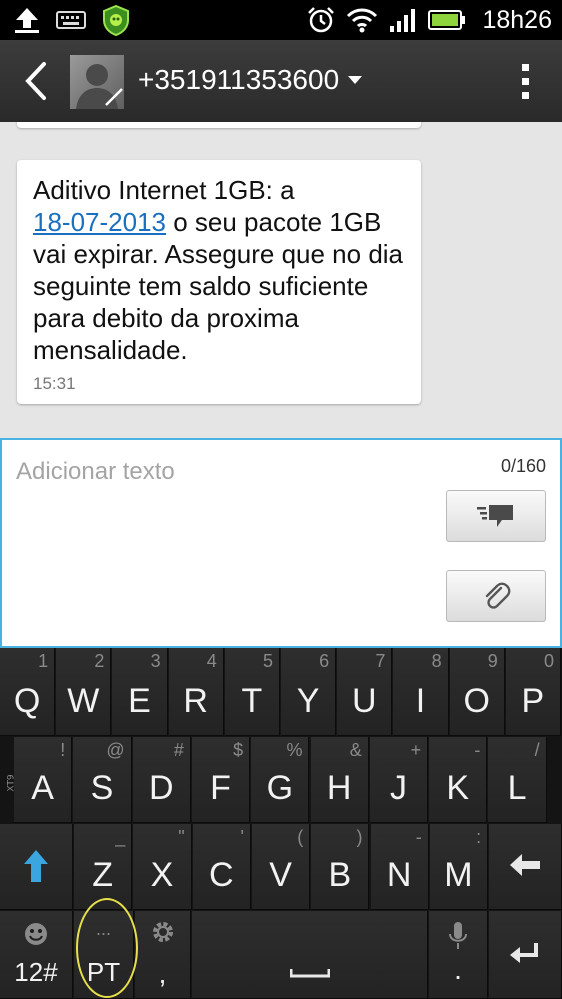 The image size is (562, 999). Describe the element at coordinates (548, 661) in the screenshot. I see `key-secondary-label: 0` at that location.